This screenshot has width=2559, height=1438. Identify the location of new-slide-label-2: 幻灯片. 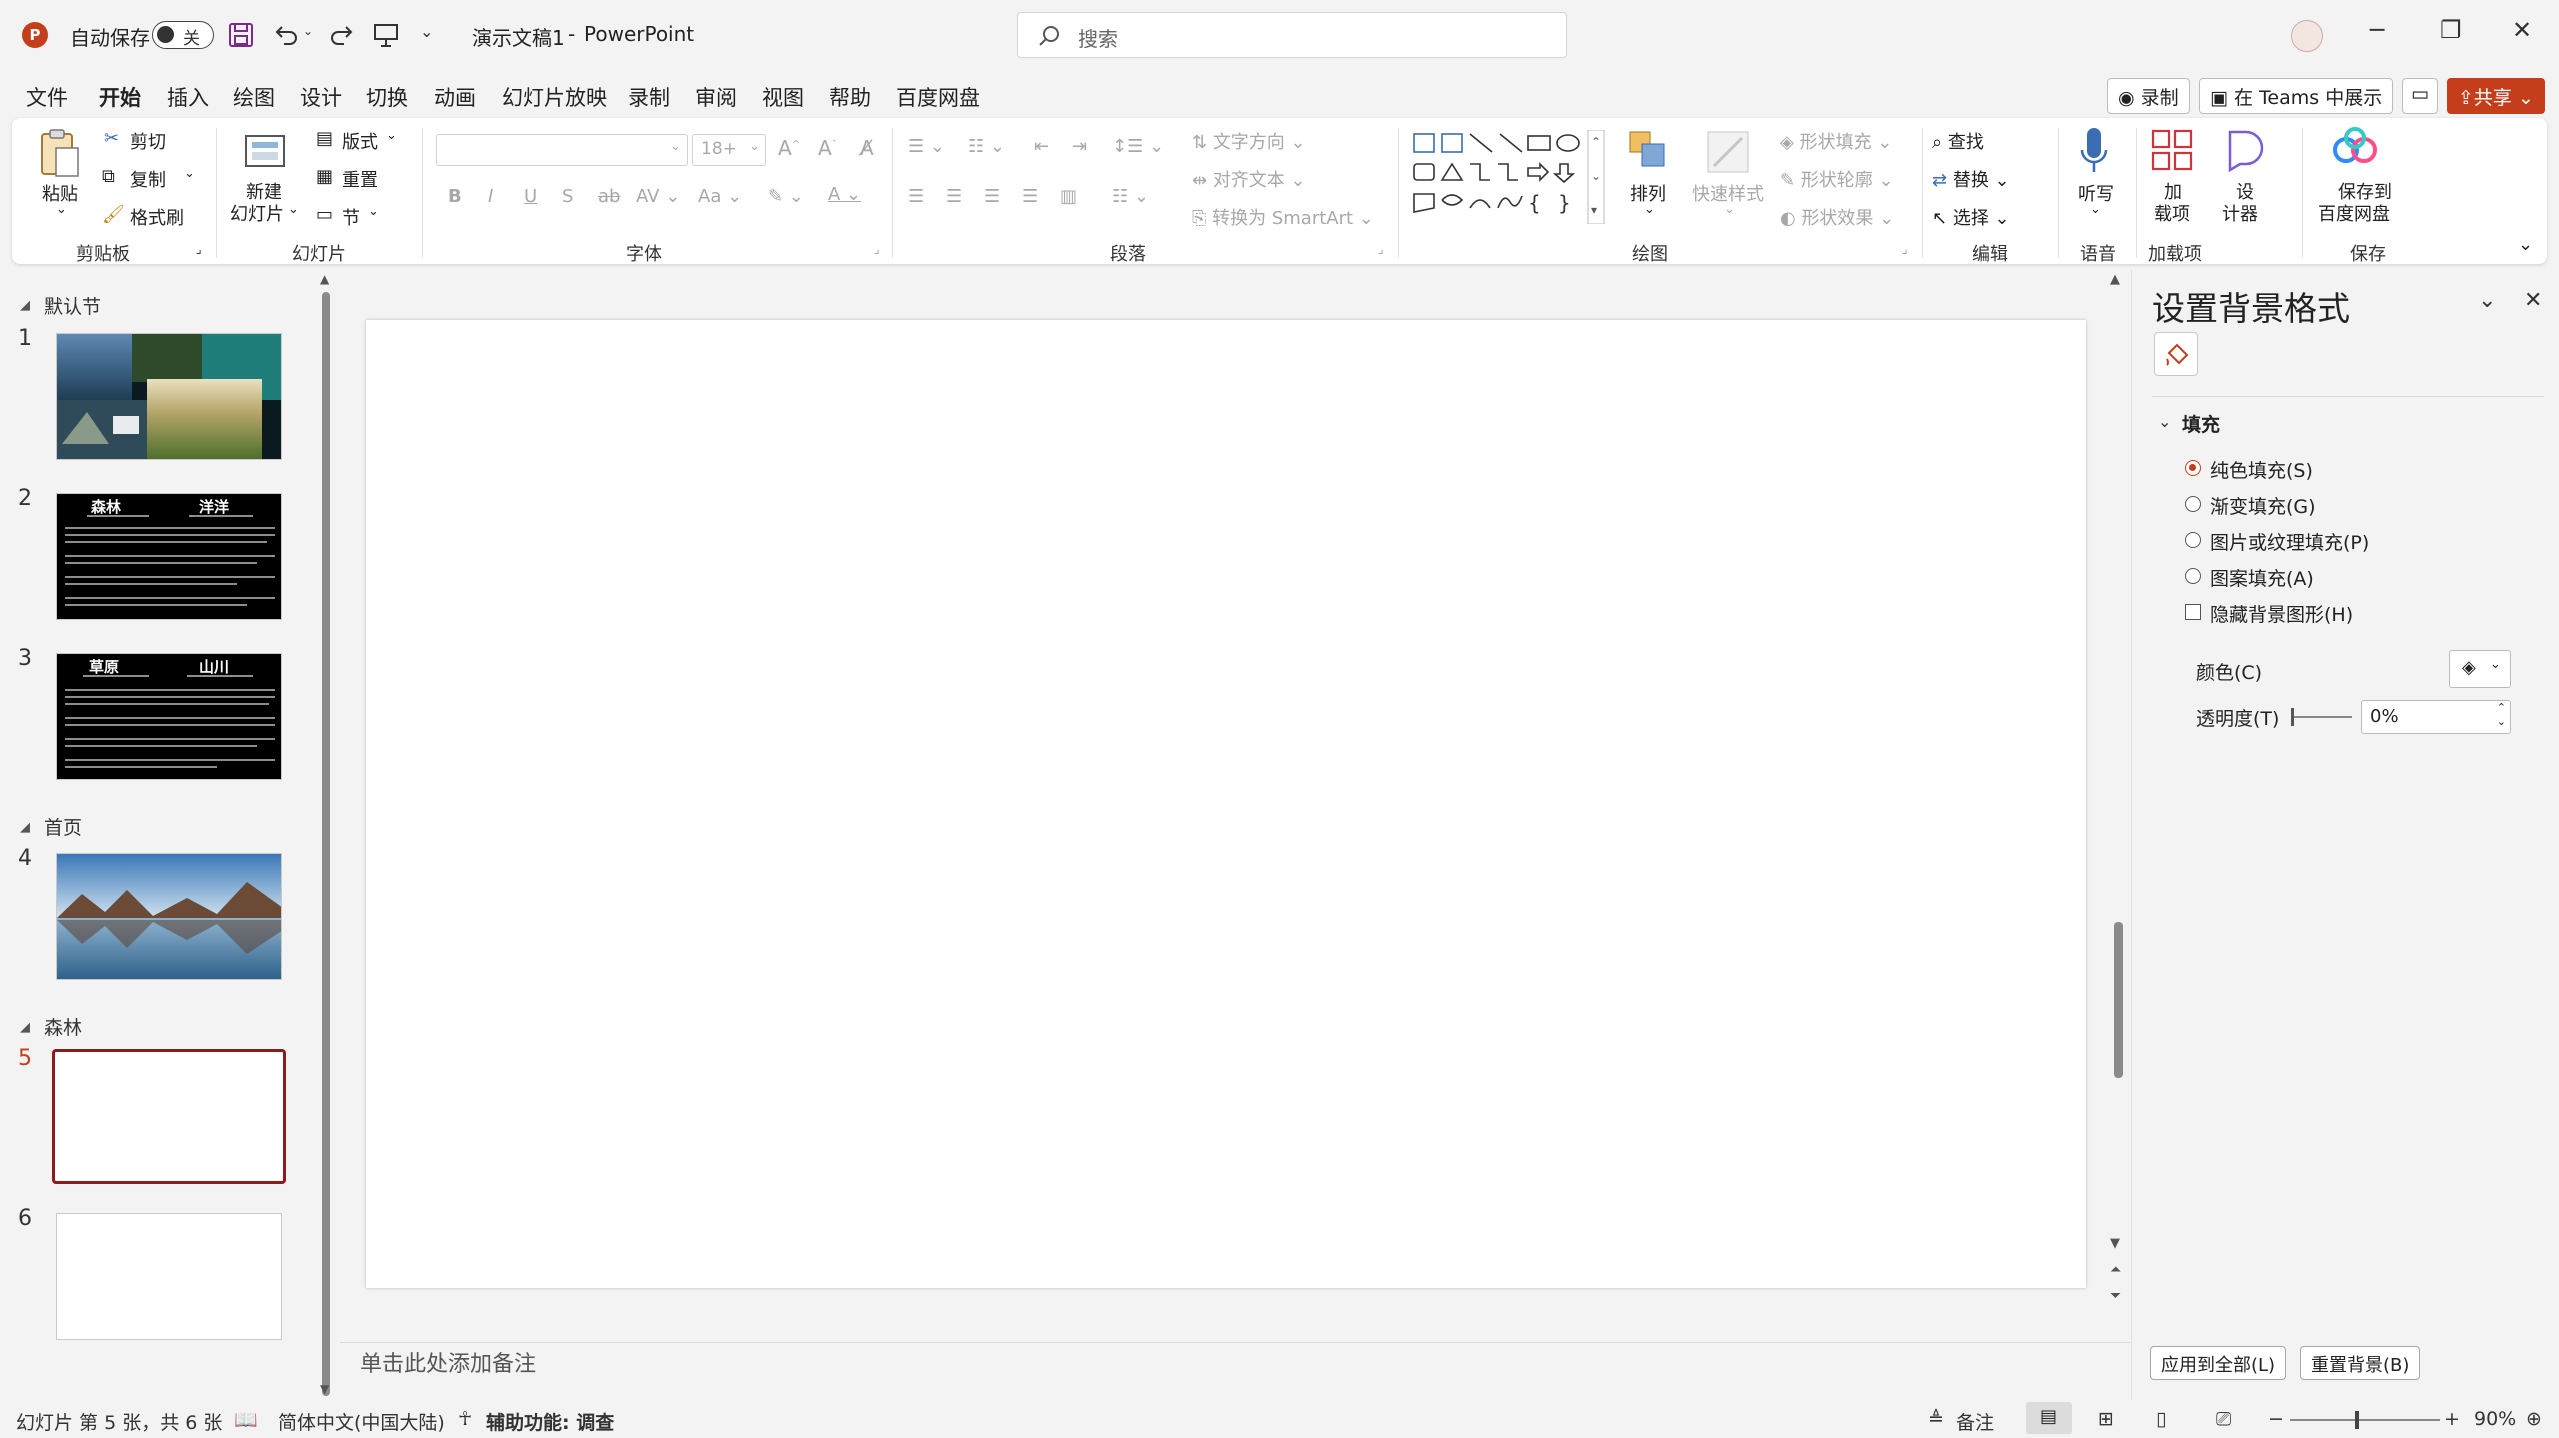
(257, 213).